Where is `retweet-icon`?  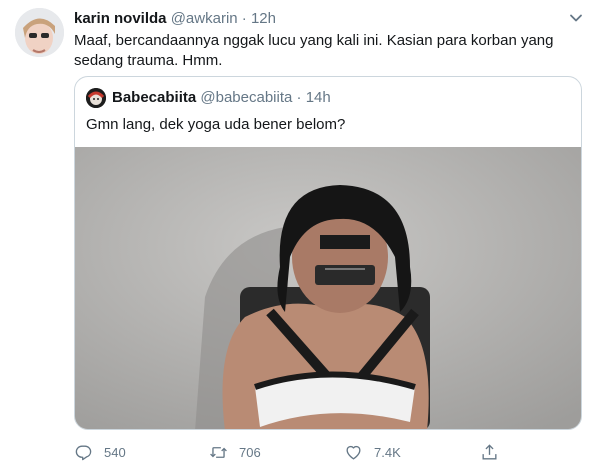 retweet-icon is located at coordinates (218, 452).